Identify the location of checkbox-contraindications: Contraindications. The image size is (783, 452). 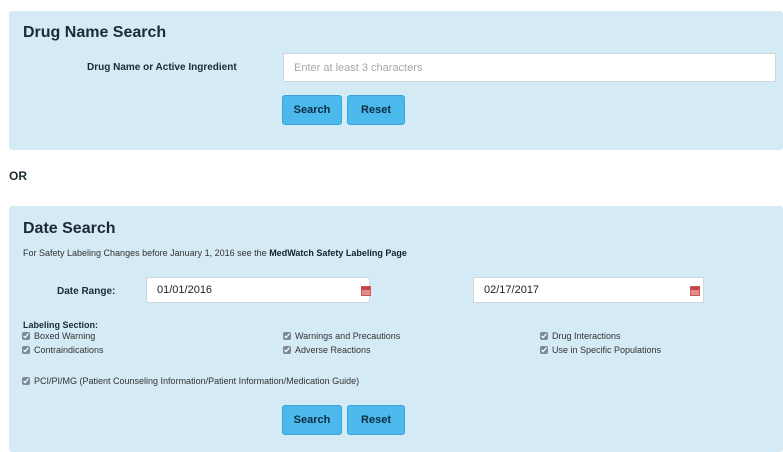
(63, 350).